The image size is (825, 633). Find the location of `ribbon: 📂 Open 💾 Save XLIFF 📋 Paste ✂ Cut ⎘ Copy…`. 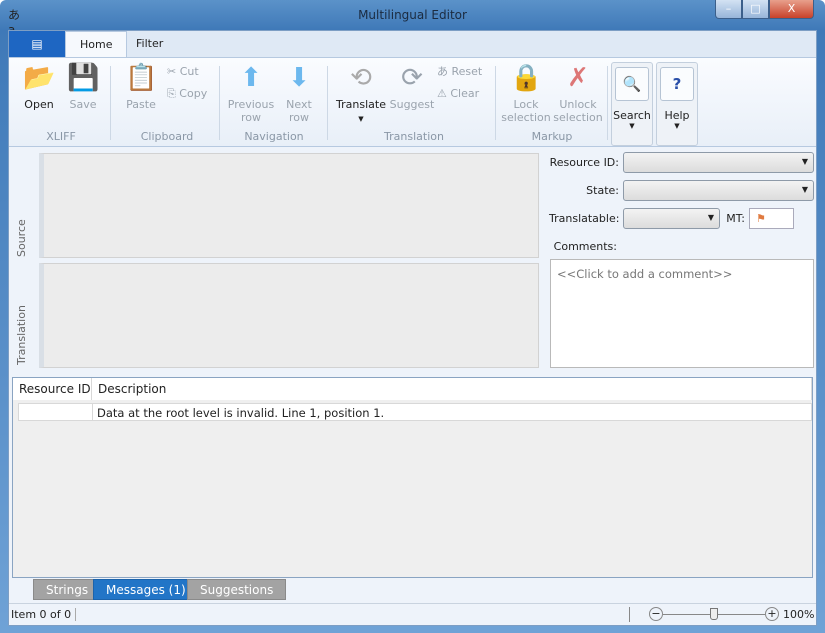

ribbon: 📂 Open 💾 Save XLIFF 📋 Paste ✂ Cut ⎘ Copy… is located at coordinates (412, 102).